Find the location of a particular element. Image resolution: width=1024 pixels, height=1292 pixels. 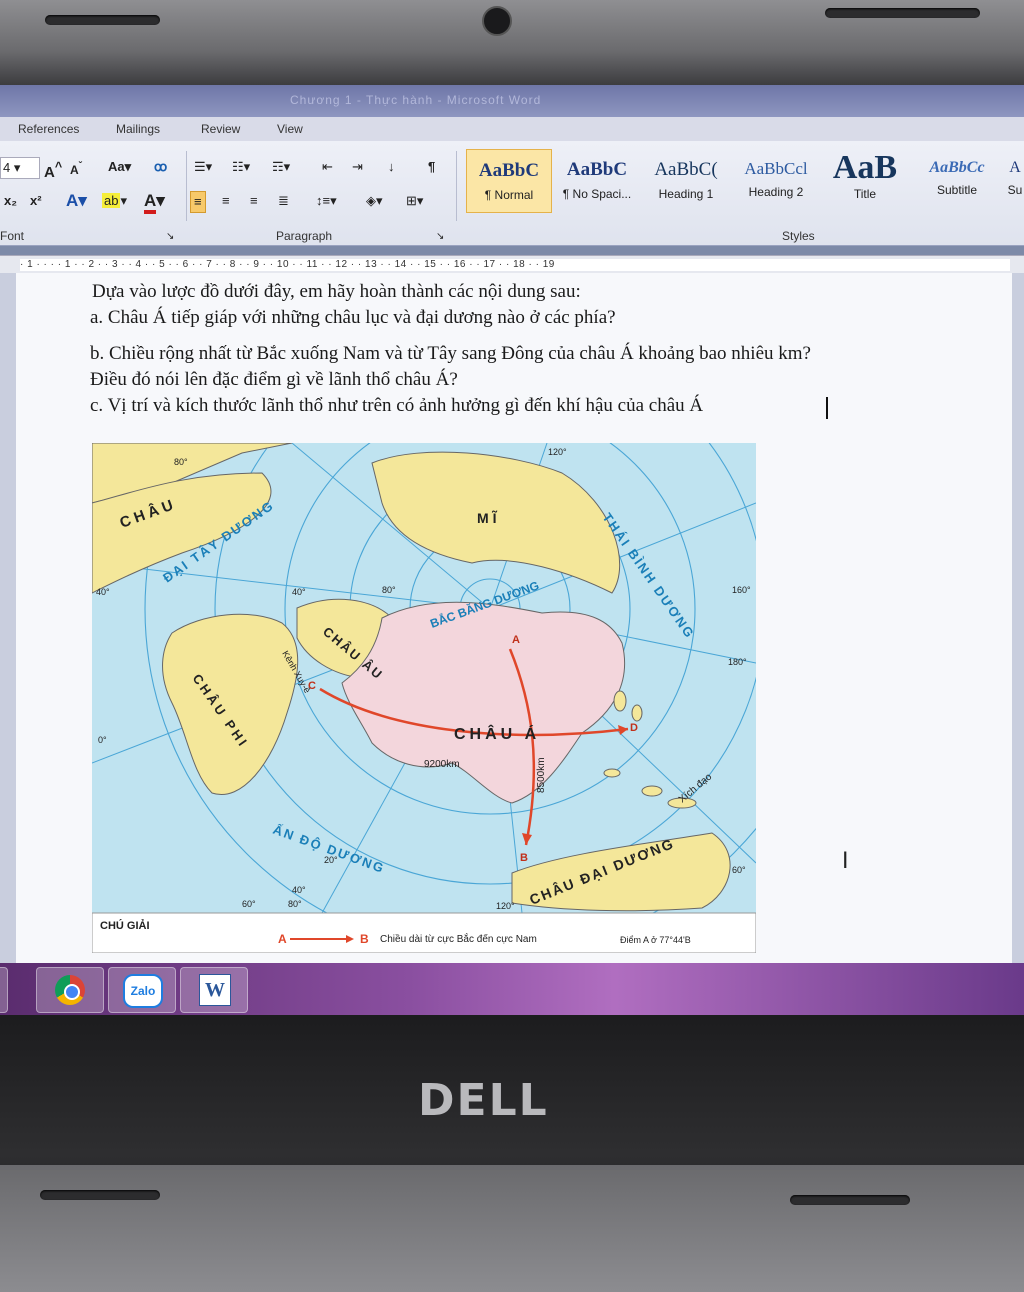

change-case-label: Aa is located at coordinates (116, 166).